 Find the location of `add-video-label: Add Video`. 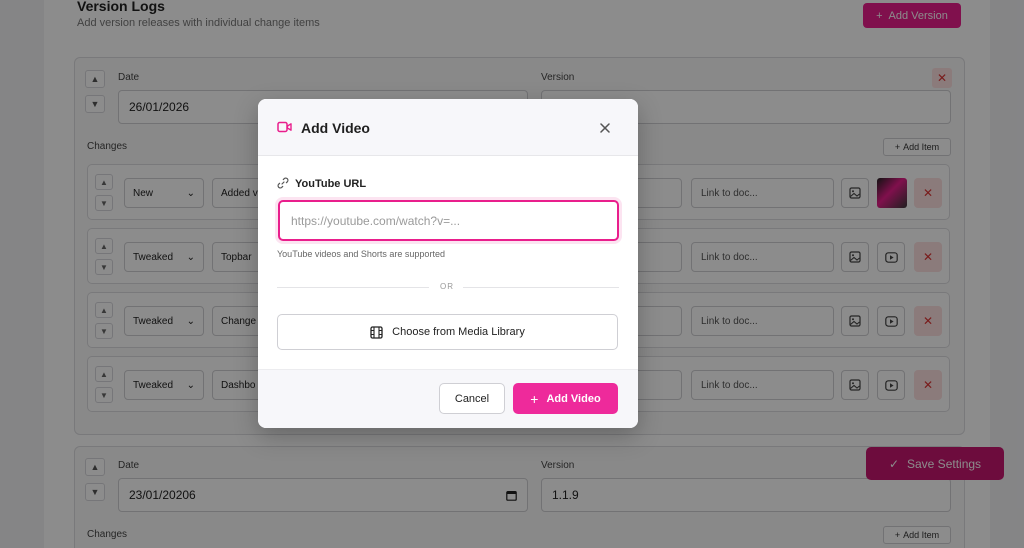

add-video-label: Add Video is located at coordinates (573, 398).